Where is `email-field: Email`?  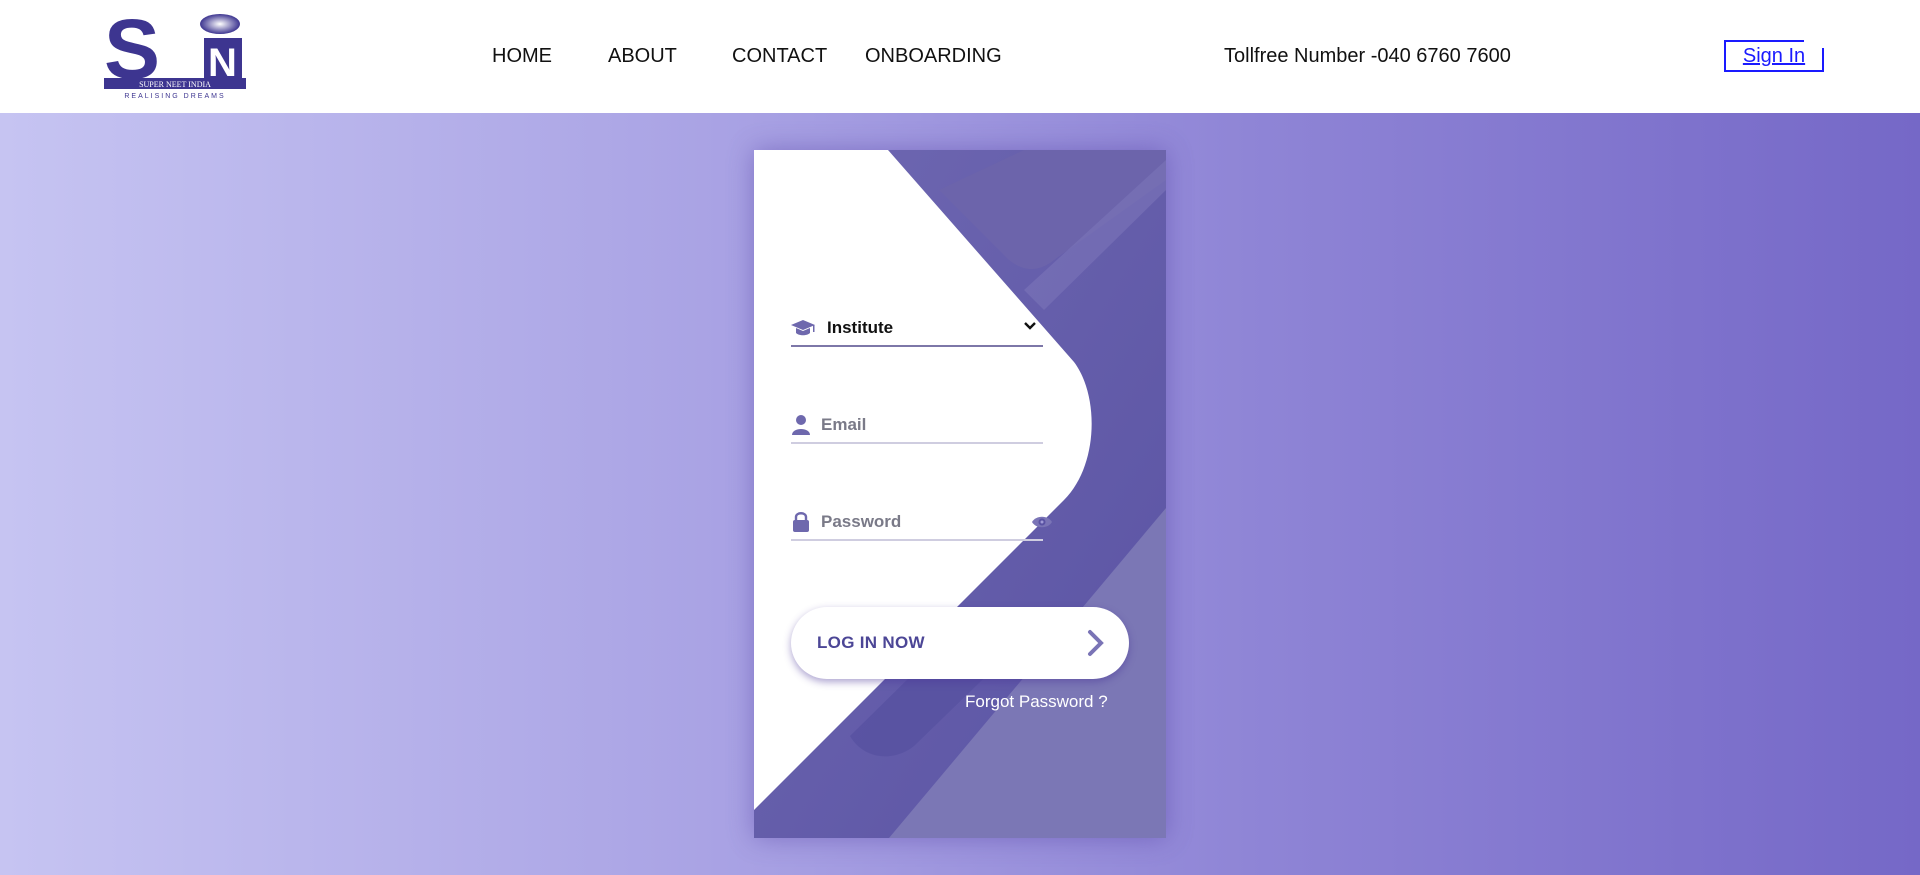
email-field: Email is located at coordinates (917, 424).